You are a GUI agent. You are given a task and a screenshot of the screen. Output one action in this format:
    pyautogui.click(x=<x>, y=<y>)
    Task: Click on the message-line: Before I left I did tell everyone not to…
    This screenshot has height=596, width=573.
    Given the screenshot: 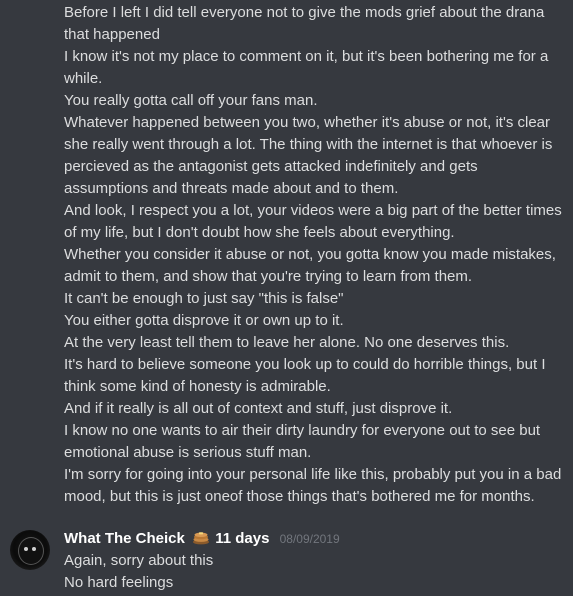 What is the action you would take?
    pyautogui.click(x=304, y=23)
    